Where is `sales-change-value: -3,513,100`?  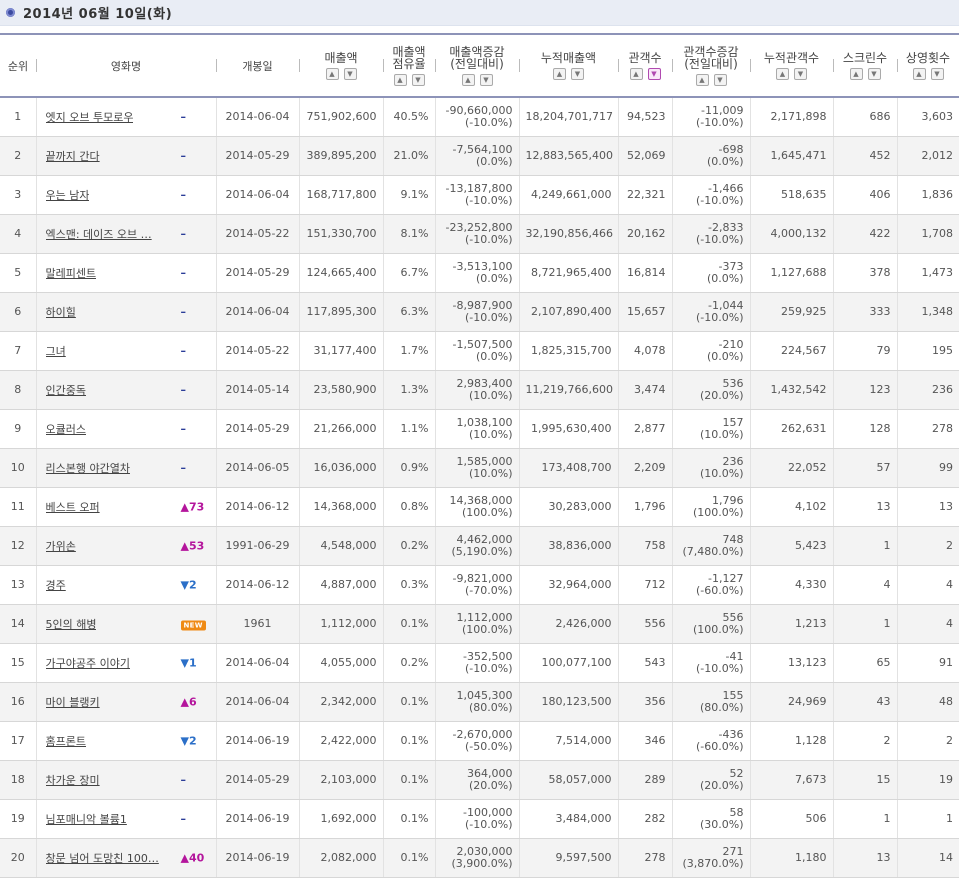
sales-change-value: -3,513,100 is located at coordinates (482, 266).